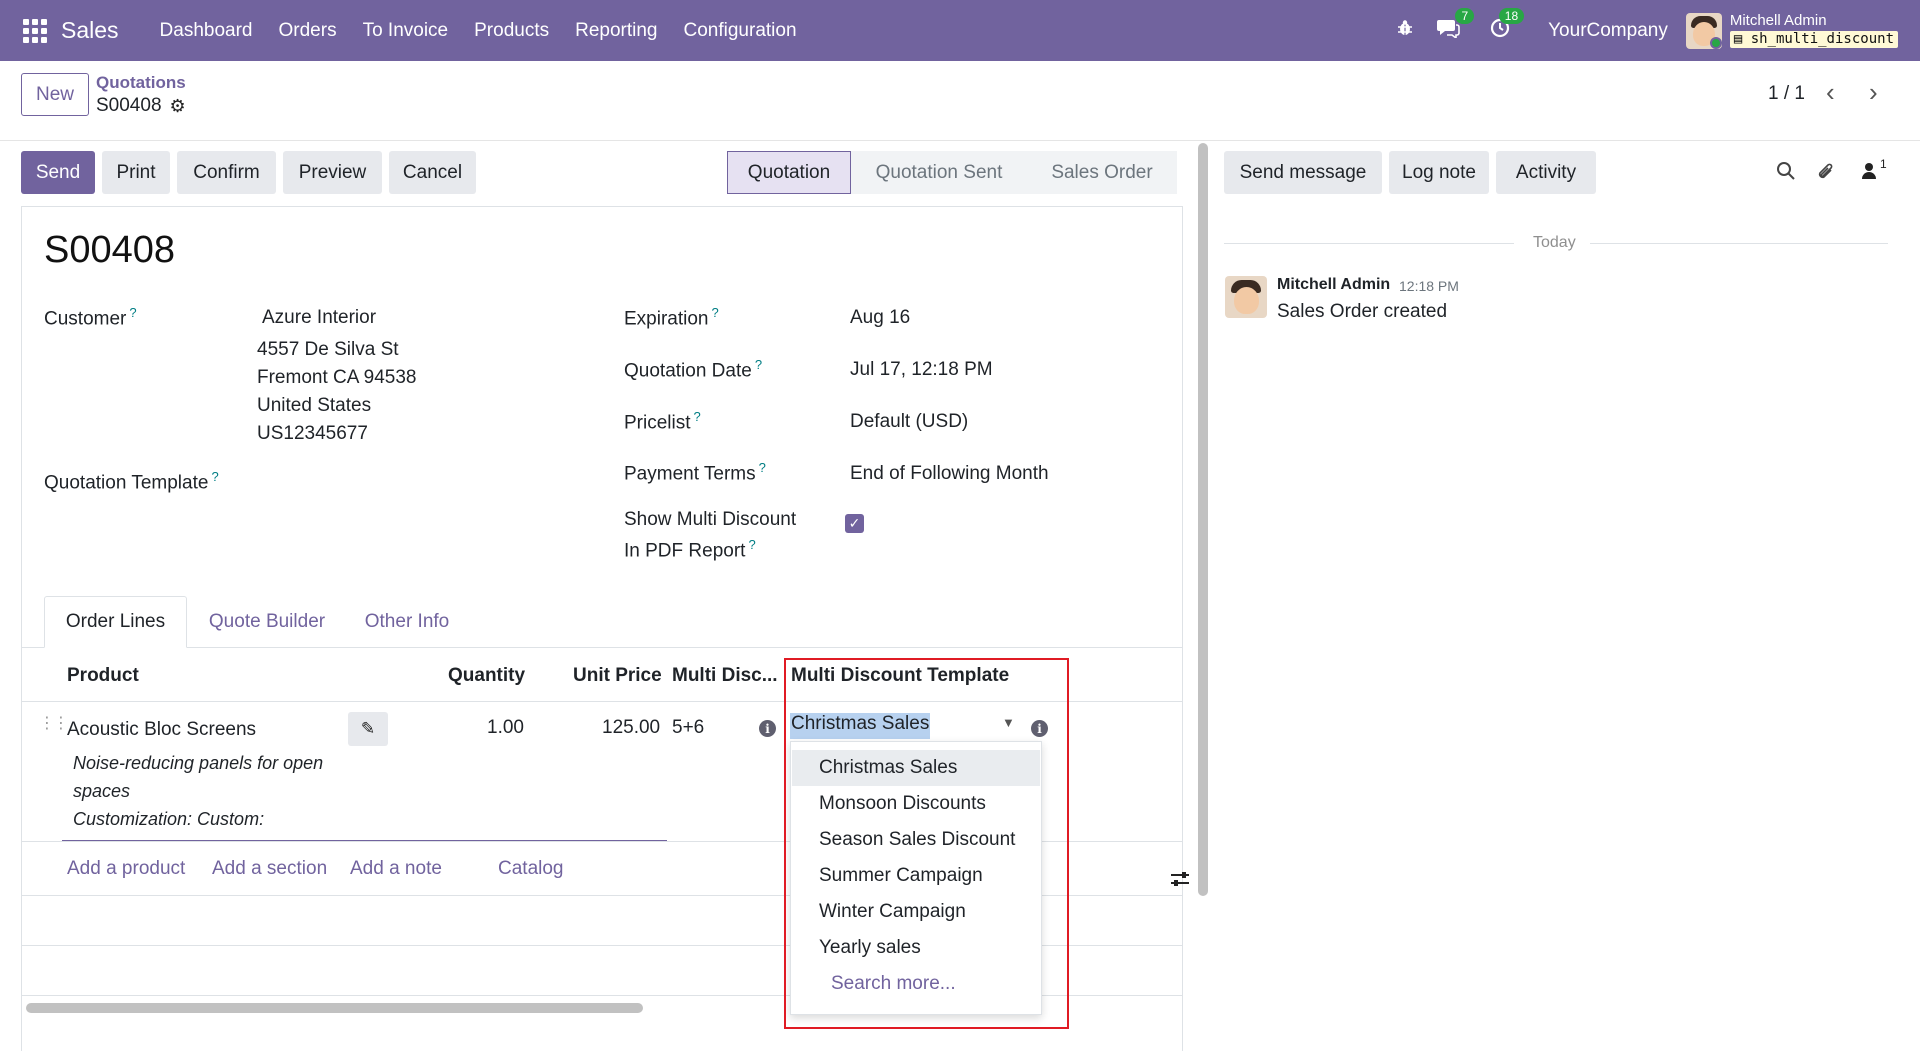 The height and width of the screenshot is (1051, 1920). Describe the element at coordinates (1405, 31) in the screenshot. I see `debug-bug-icon` at that location.